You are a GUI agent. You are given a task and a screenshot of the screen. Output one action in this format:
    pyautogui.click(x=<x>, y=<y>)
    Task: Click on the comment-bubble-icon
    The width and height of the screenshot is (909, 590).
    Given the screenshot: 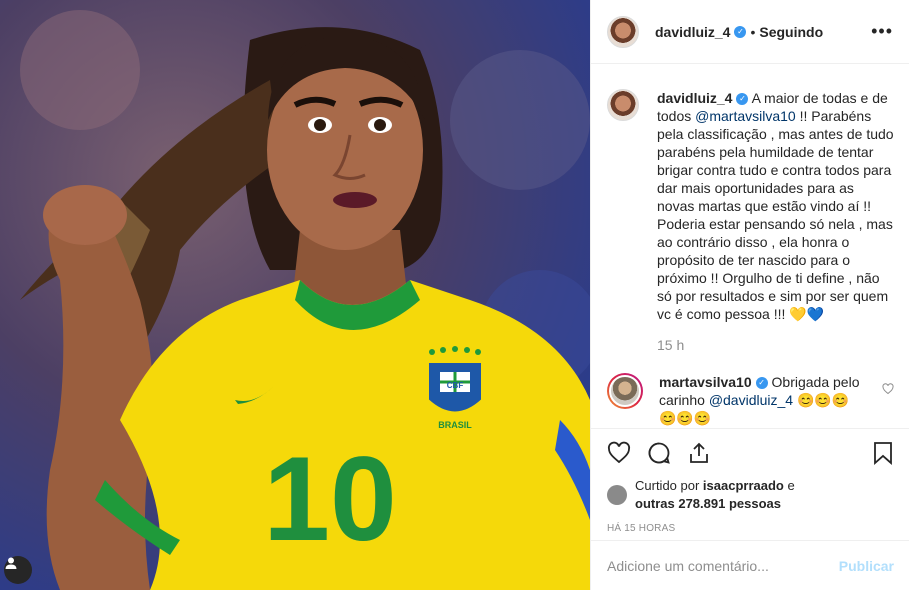 What is the action you would take?
    pyautogui.click(x=659, y=453)
    